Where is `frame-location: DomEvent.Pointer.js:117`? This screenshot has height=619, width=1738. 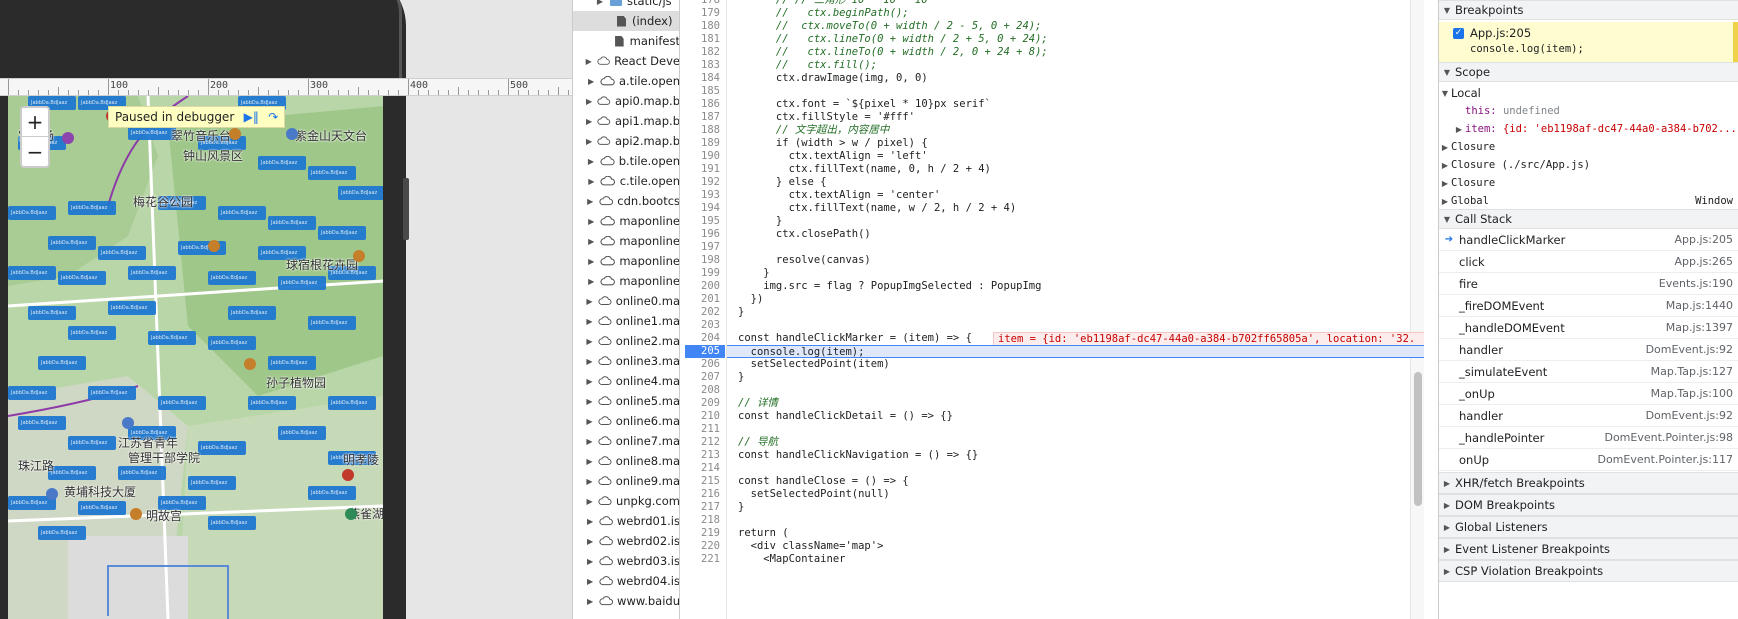
frame-location: DomEvent.Pointer.js:117 is located at coordinates (1667, 459).